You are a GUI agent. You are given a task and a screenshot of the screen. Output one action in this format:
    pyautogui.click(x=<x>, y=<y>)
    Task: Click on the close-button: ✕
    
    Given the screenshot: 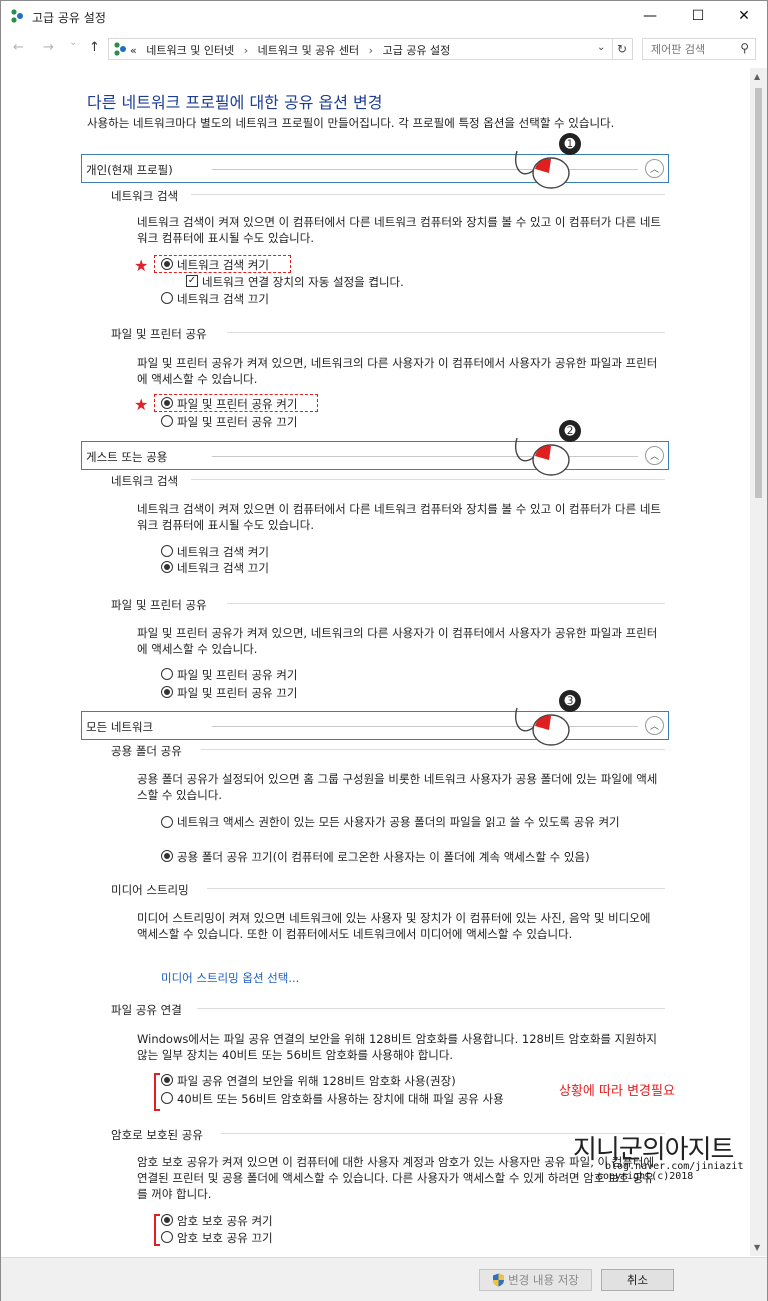 What is the action you would take?
    pyautogui.click(x=744, y=16)
    